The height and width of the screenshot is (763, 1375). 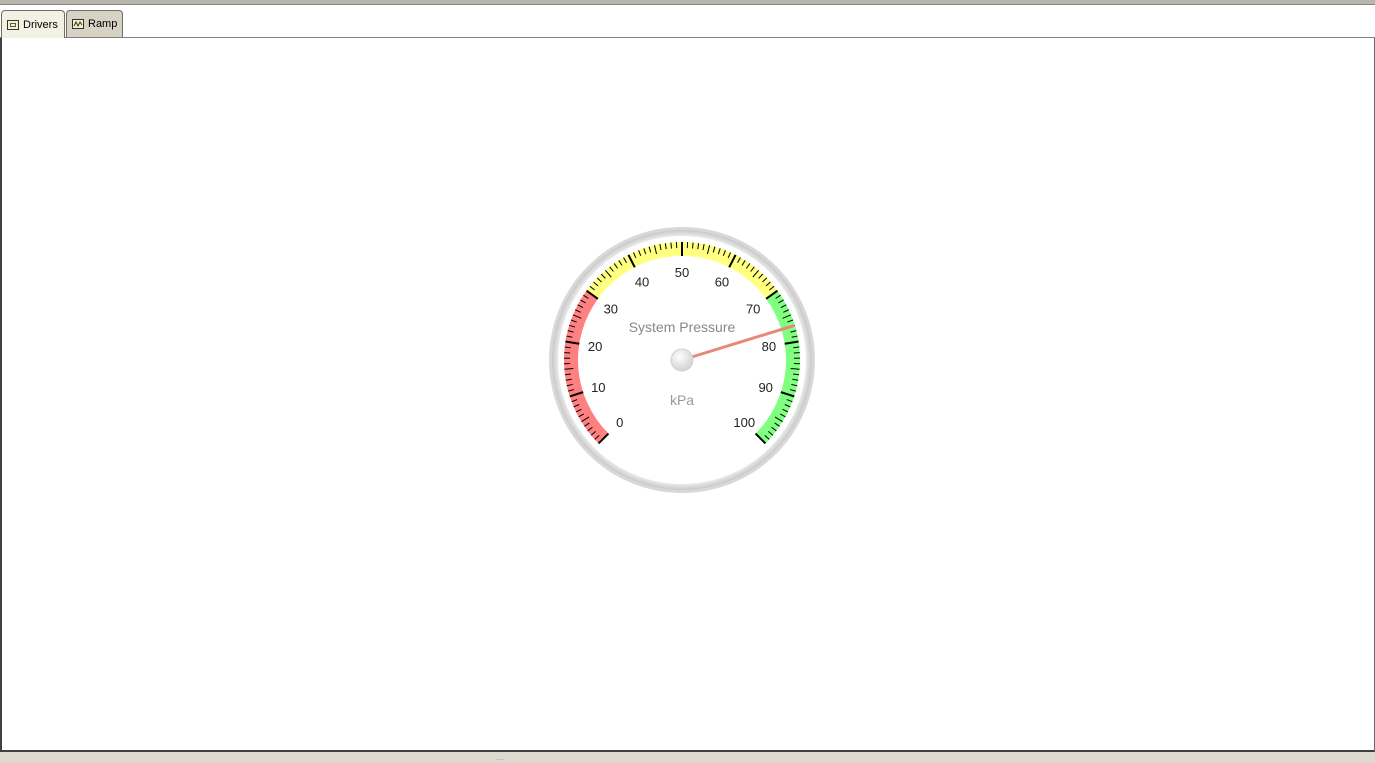 I want to click on gauge-unit: kPa, so click(x=682, y=400).